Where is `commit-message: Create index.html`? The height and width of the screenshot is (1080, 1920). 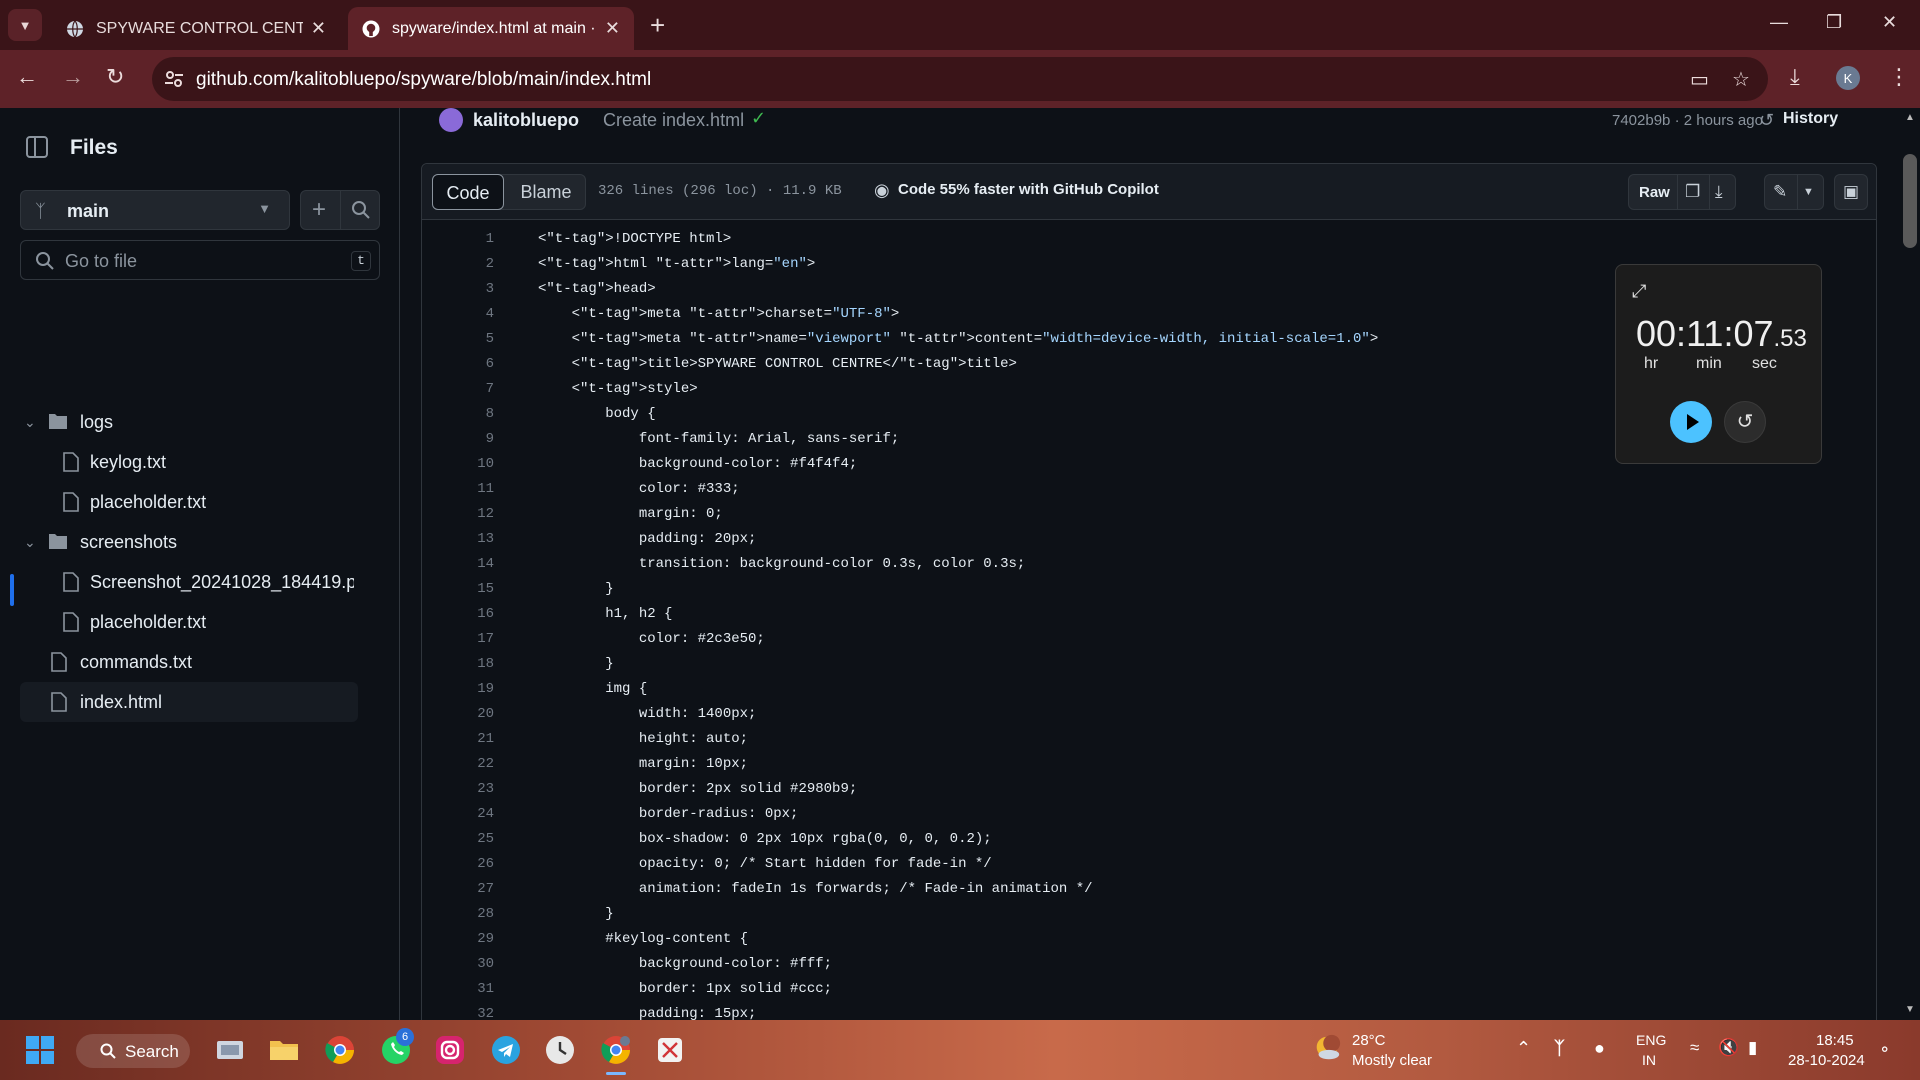
commit-message: Create index.html is located at coordinates (673, 120).